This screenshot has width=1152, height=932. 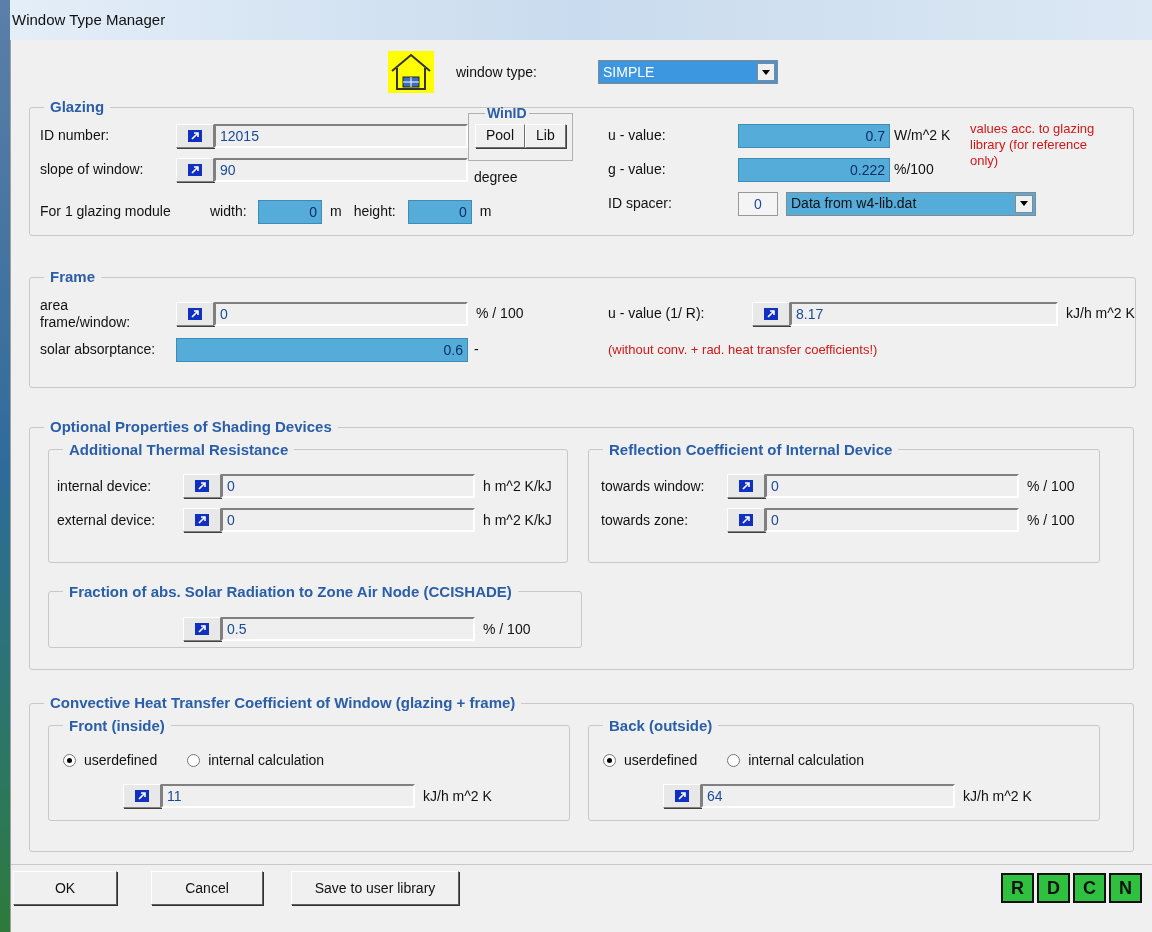 I want to click on spacer-id-field: 0, so click(x=758, y=203).